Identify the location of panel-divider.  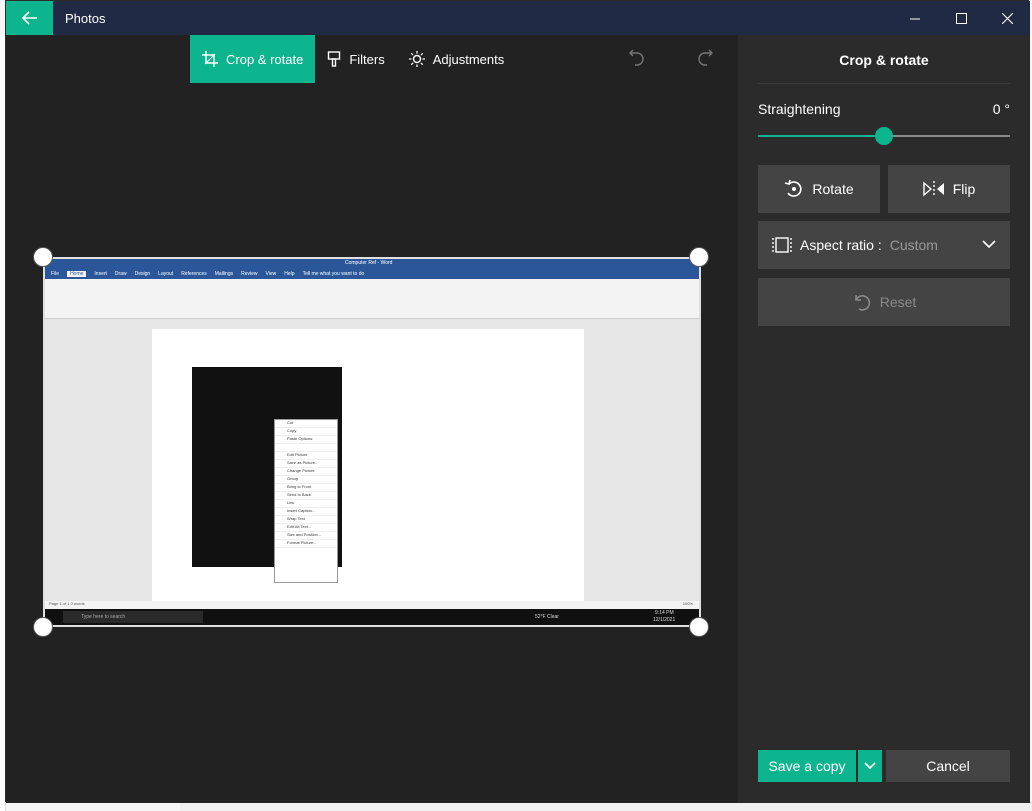
(884, 83).